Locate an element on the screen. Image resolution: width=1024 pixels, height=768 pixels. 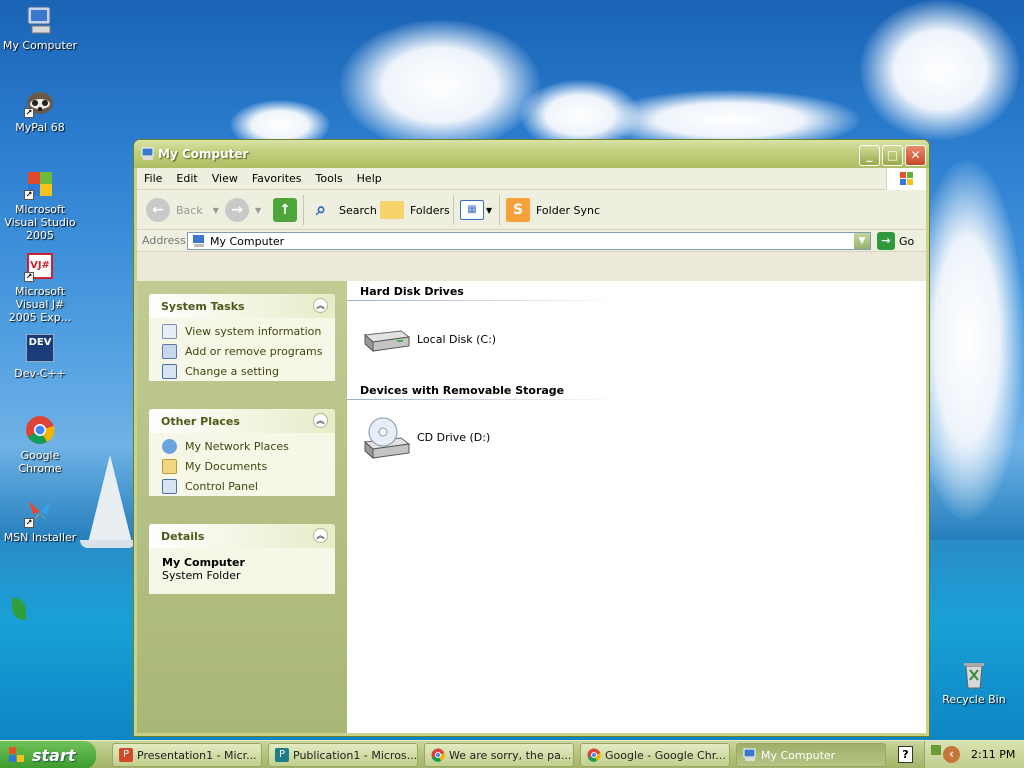
desktop-icon-visual-studio: ↗ Microsoft Visual Studio 2005 is located at coordinates (40, 205).